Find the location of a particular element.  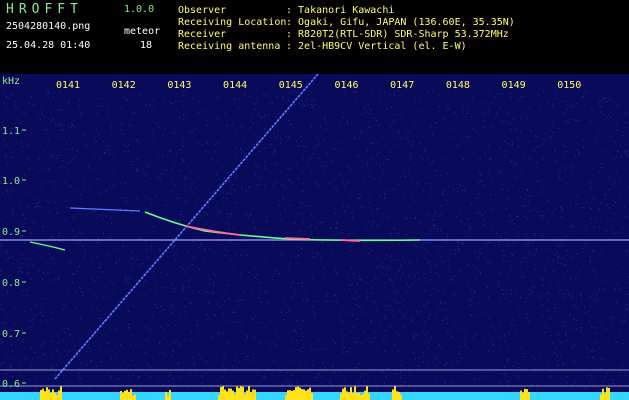

location-label: Receiving Location is located at coordinates (232, 22).